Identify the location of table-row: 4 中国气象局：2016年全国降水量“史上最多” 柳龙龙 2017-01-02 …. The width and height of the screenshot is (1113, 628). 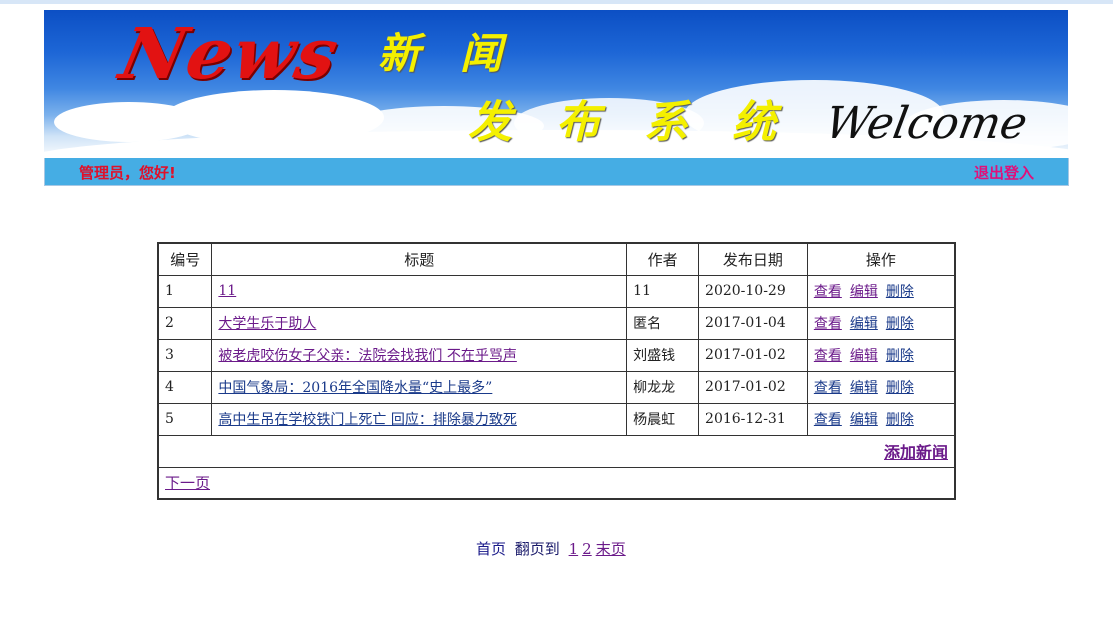
(556, 387).